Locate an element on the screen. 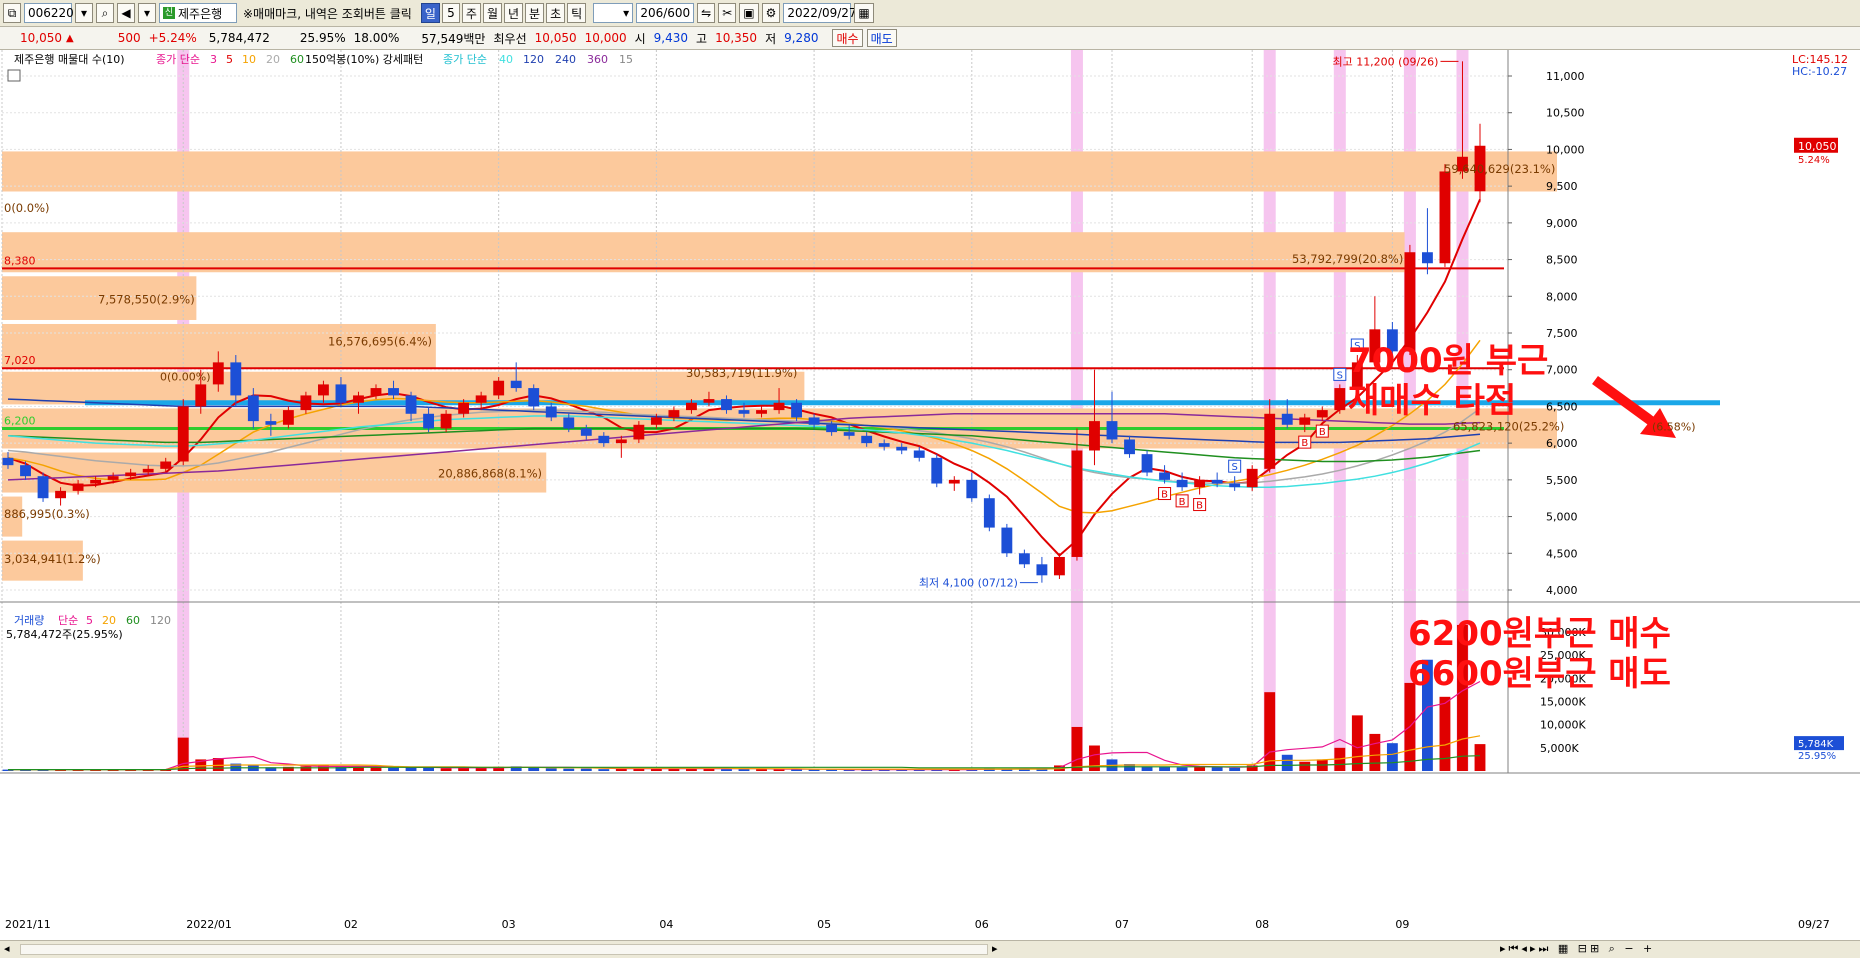  stock-name-field: 신 제주은행 is located at coordinates (198, 13).